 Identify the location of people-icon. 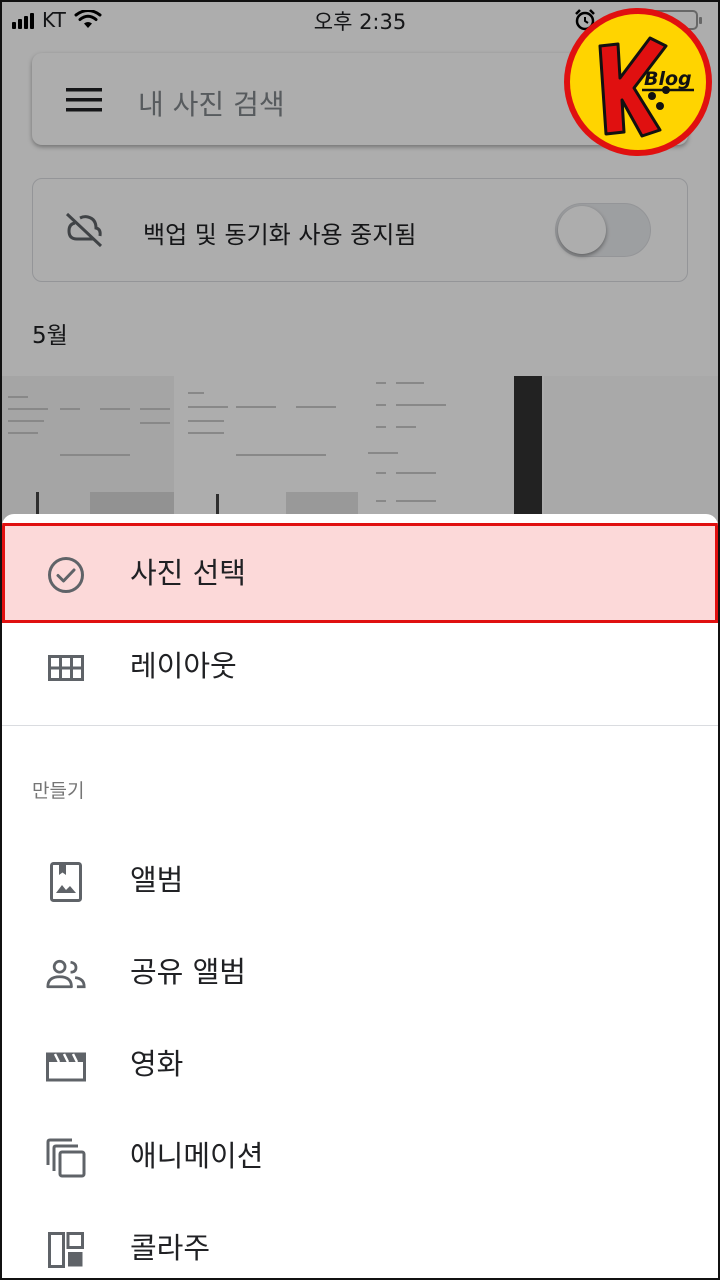
(66, 974).